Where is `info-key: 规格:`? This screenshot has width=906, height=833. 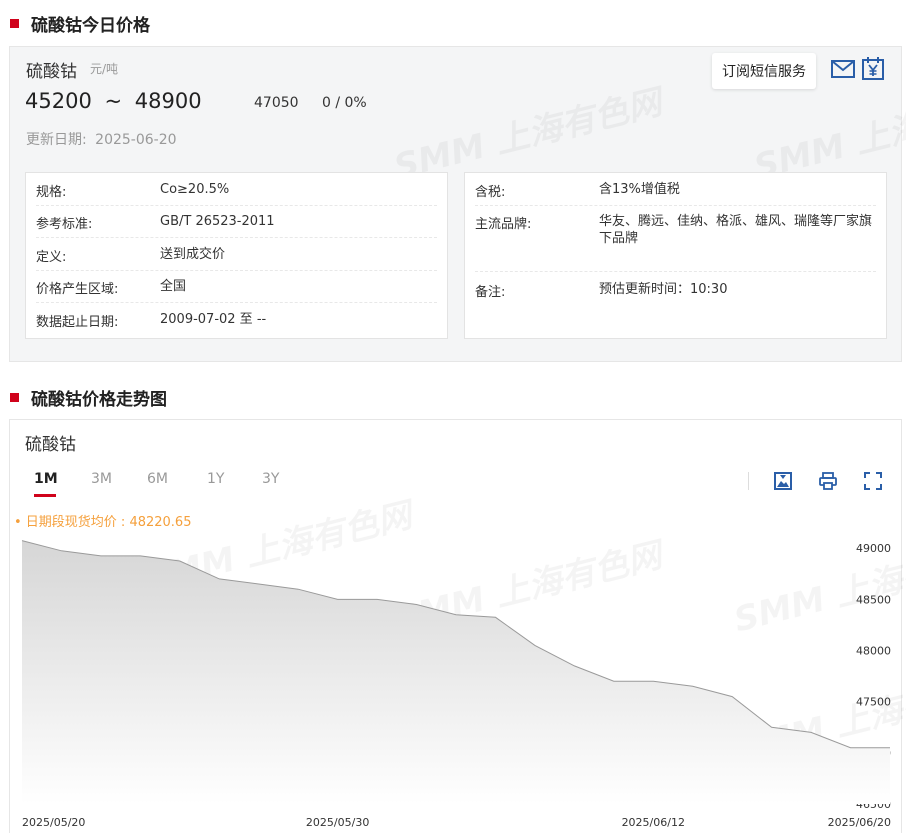 info-key: 规格: is located at coordinates (51, 192).